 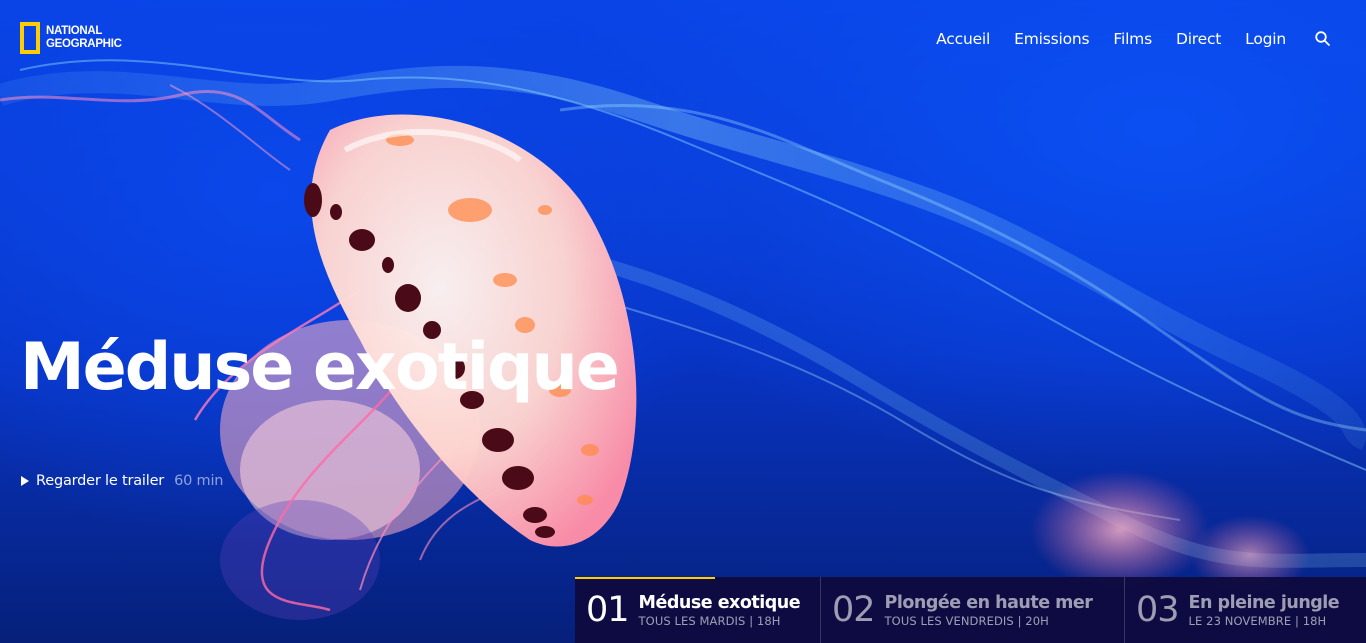 I want to click on logo-line-1: NATIONAL, so click(x=74, y=31).